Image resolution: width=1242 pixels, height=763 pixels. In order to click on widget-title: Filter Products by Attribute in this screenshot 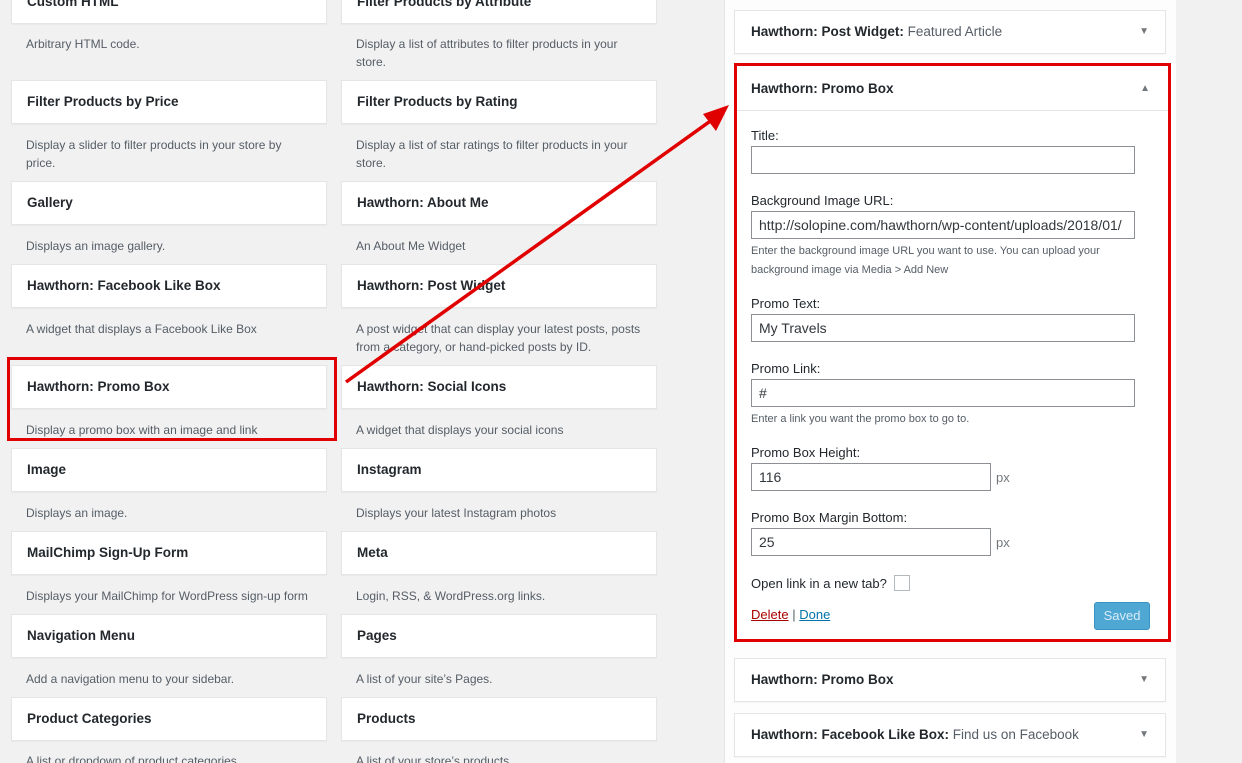, I will do `click(444, 4)`.